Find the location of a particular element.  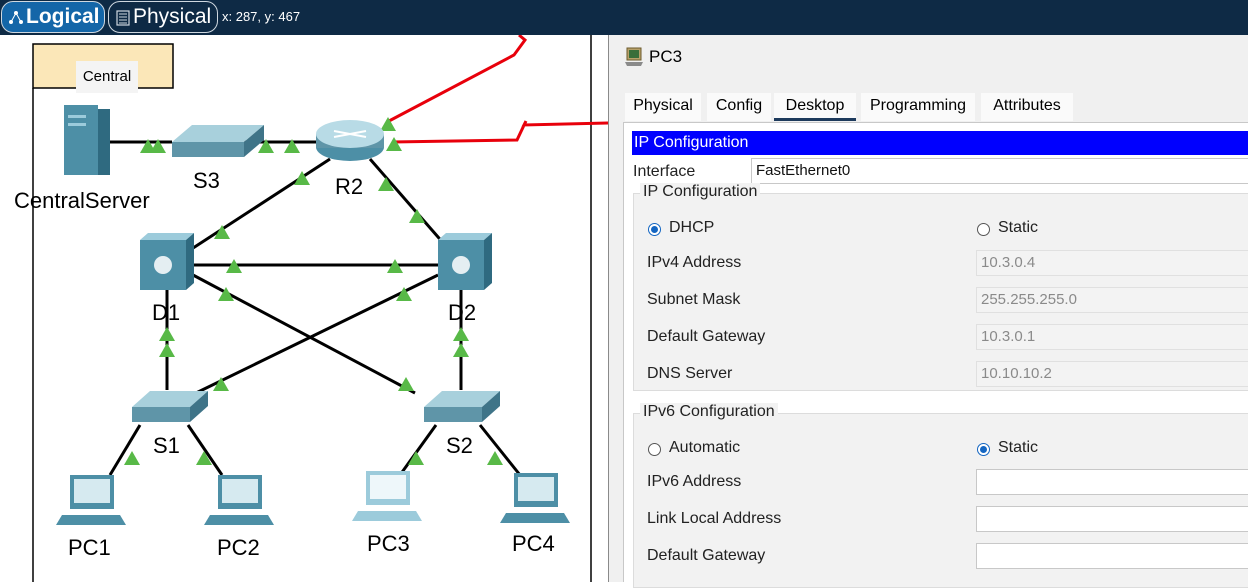

link-local-address-label: Link Local Address is located at coordinates (714, 518).